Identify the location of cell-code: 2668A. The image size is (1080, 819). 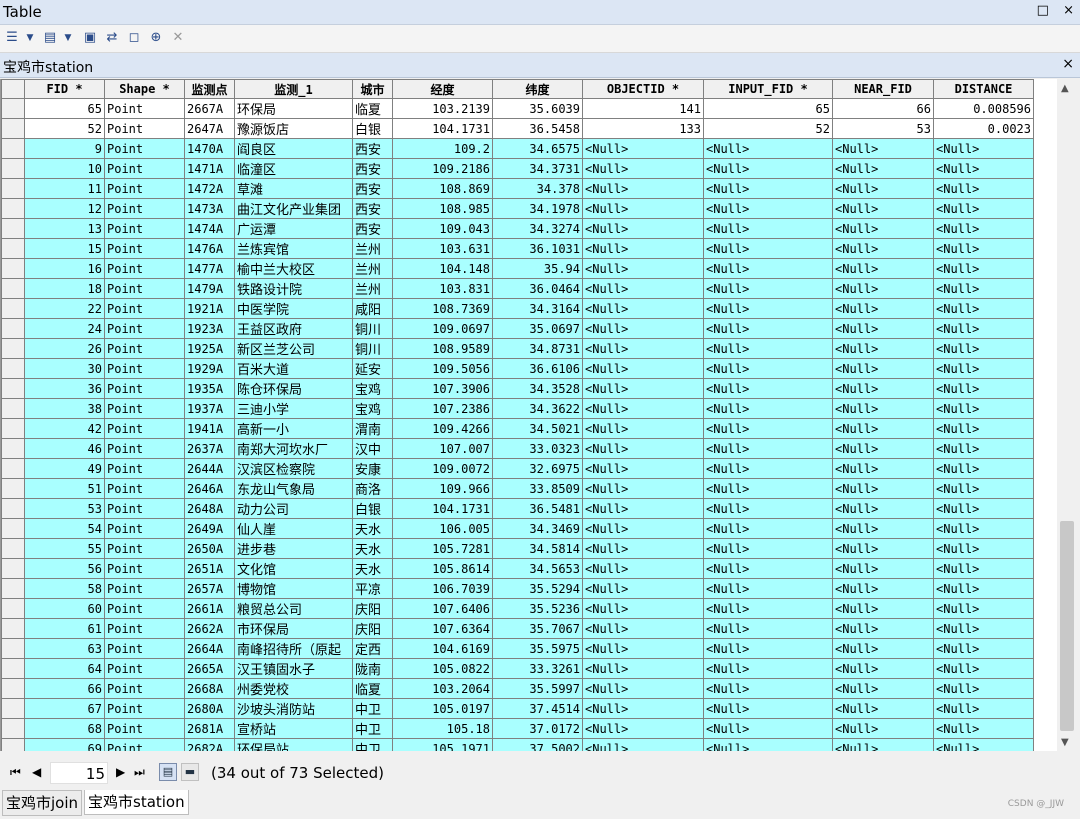
(209, 688).